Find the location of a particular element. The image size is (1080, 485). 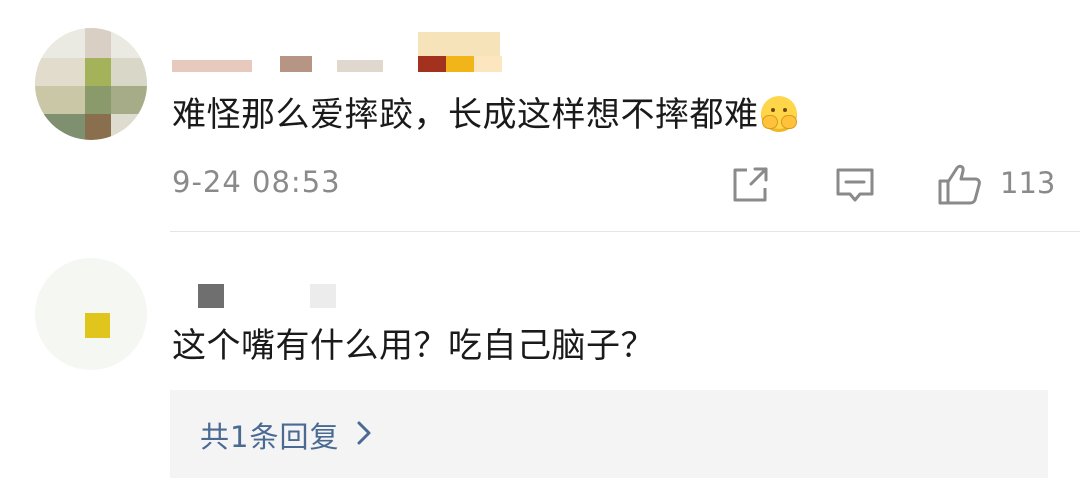

comment-timestamp: 9-24 08:53 is located at coordinates (256, 182).